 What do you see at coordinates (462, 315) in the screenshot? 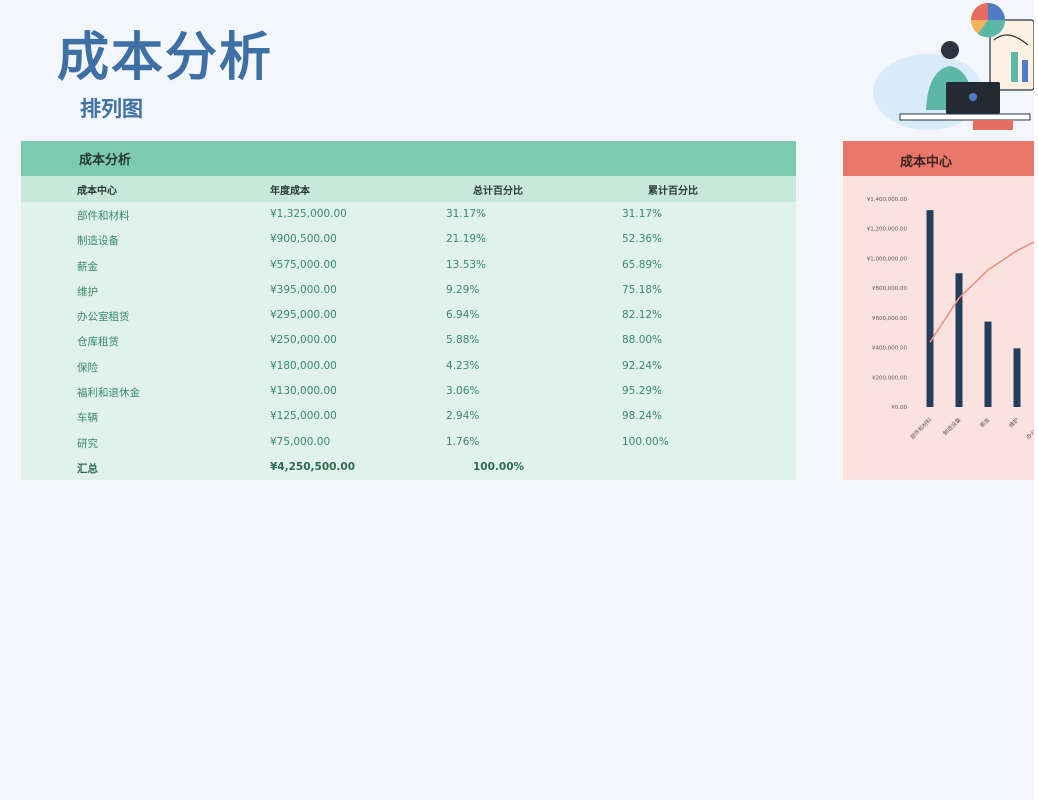
I see `cell-percent: 6.94%` at bounding box center [462, 315].